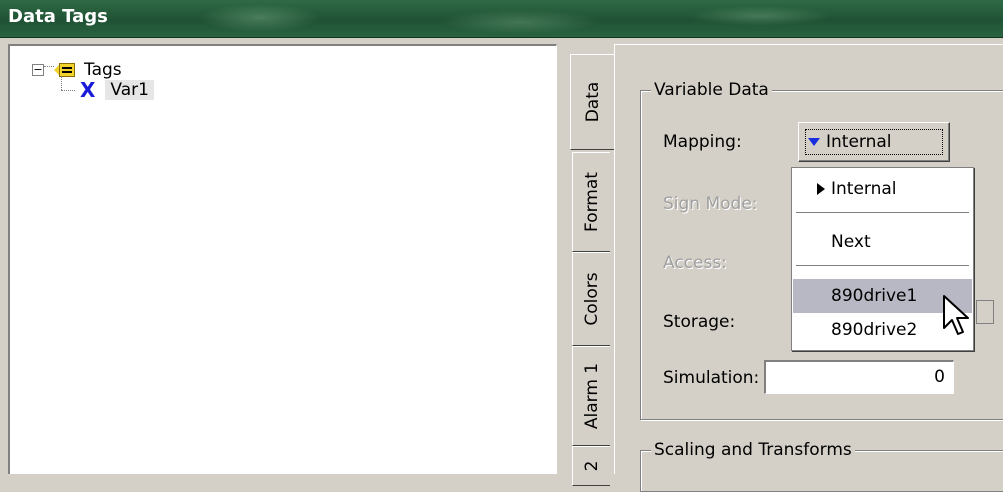  What do you see at coordinates (874, 330) in the screenshot?
I see `menu-item-890drive2-label: 890drive2` at bounding box center [874, 330].